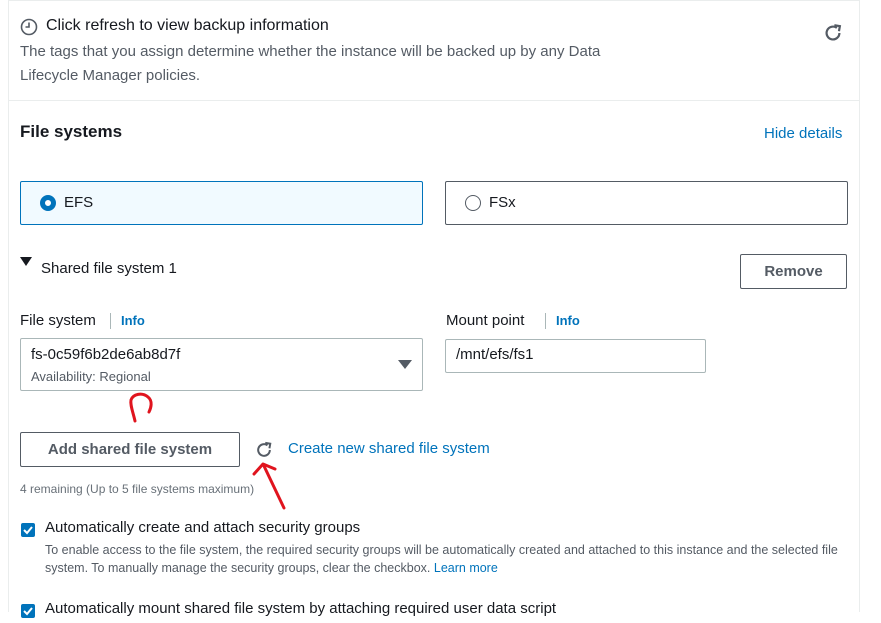  I want to click on shared-file-system-title: Shared file system 1, so click(109, 268).